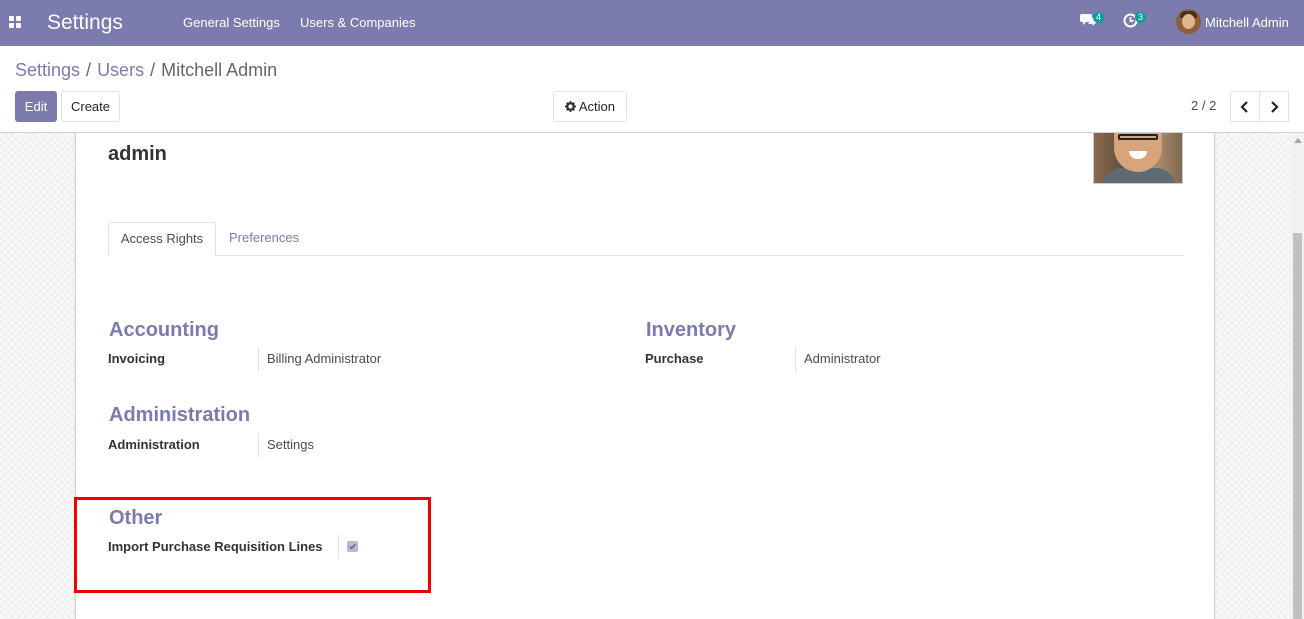 The width and height of the screenshot is (1304, 619). What do you see at coordinates (691, 330) in the screenshot?
I see `group-title-inventory: Inventory` at bounding box center [691, 330].